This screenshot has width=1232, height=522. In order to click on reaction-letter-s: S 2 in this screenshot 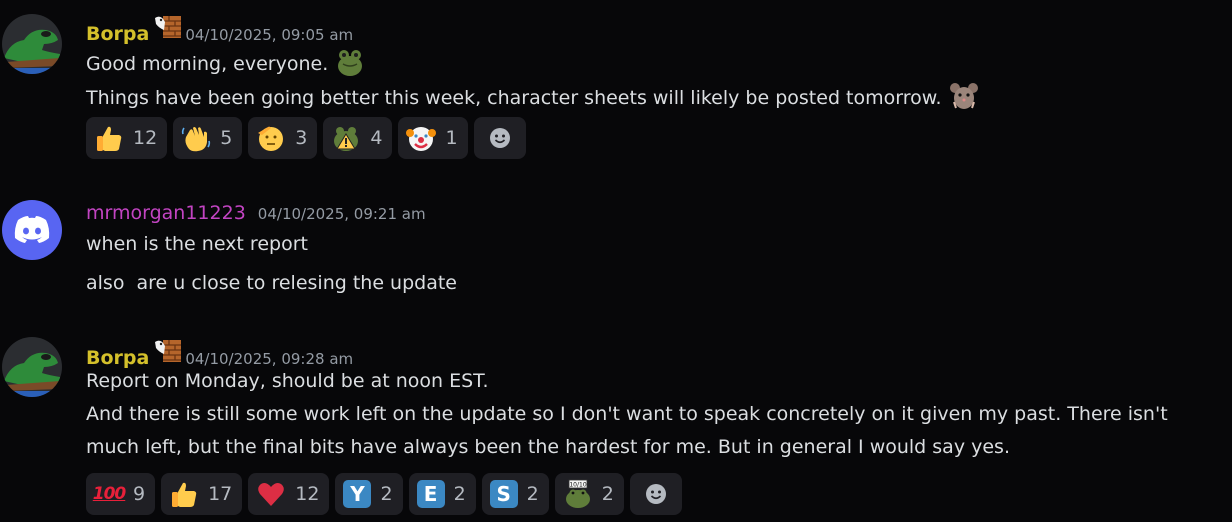, I will do `click(515, 494)`.